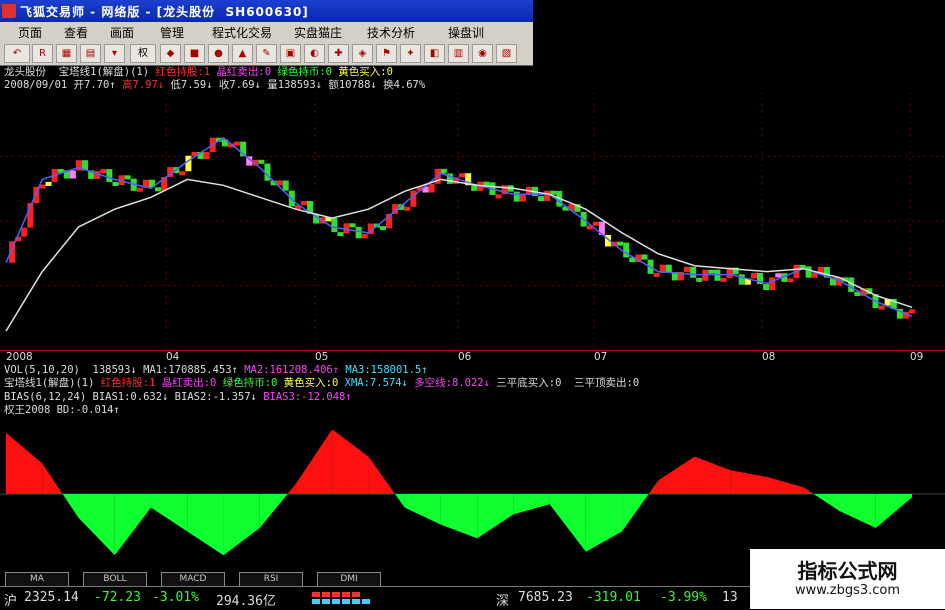  Describe the element at coordinates (134, 397) in the screenshot. I see `bias-segment: BIAS(6,12,24) BIAS1:0.632↓ BIAS2:-1.357↓` at that location.